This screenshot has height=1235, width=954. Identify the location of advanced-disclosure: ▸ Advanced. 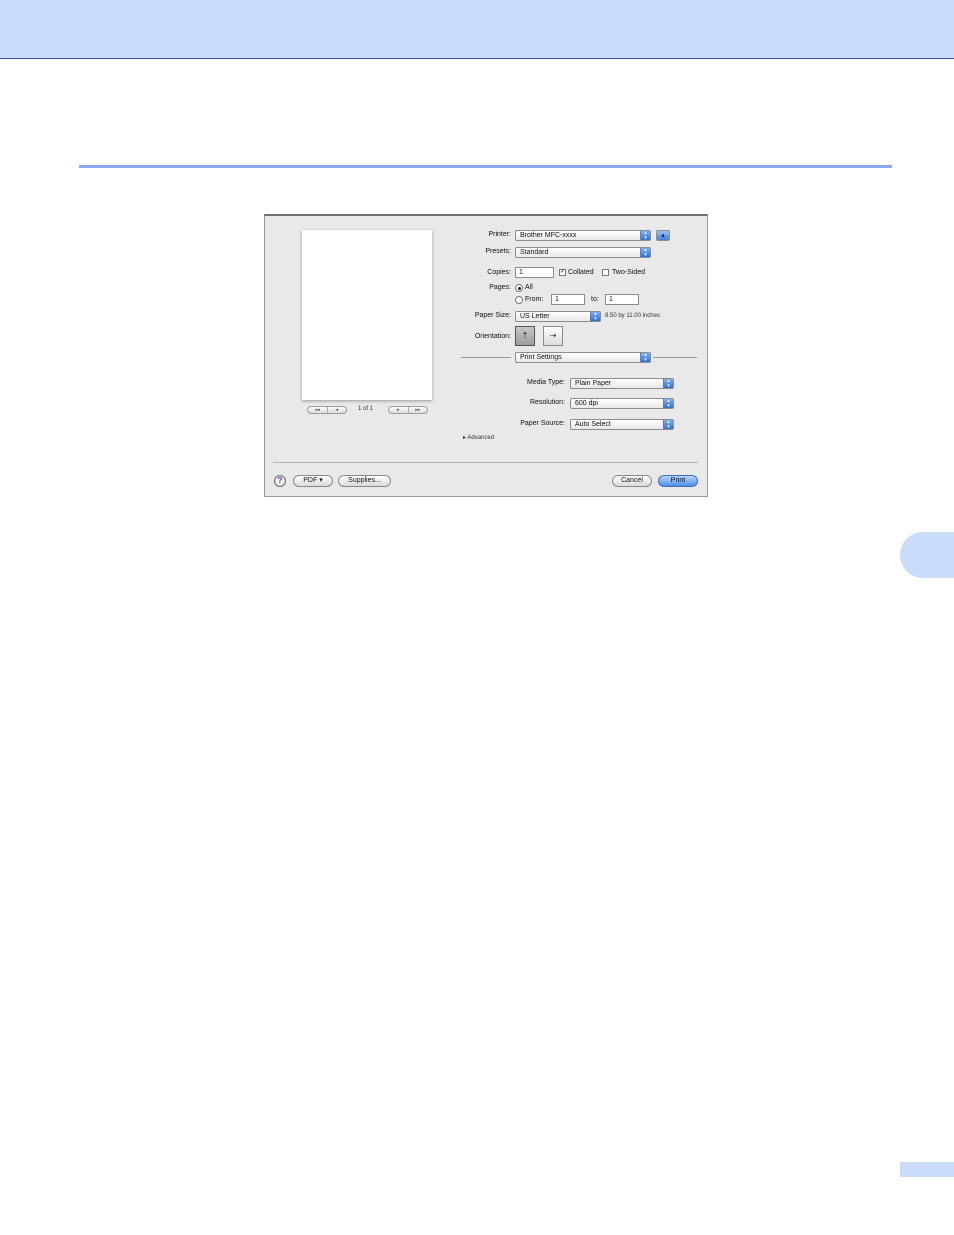
(478, 437).